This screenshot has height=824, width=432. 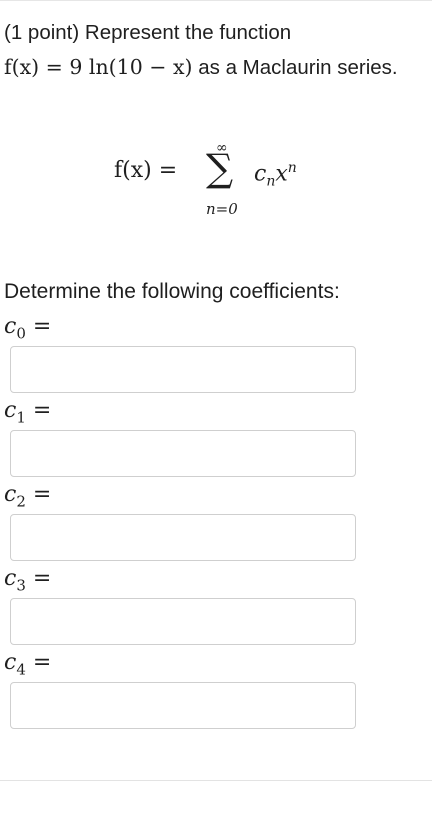 What do you see at coordinates (27, 412) in the screenshot?
I see `coefficient-label-c1: c1 =` at bounding box center [27, 412].